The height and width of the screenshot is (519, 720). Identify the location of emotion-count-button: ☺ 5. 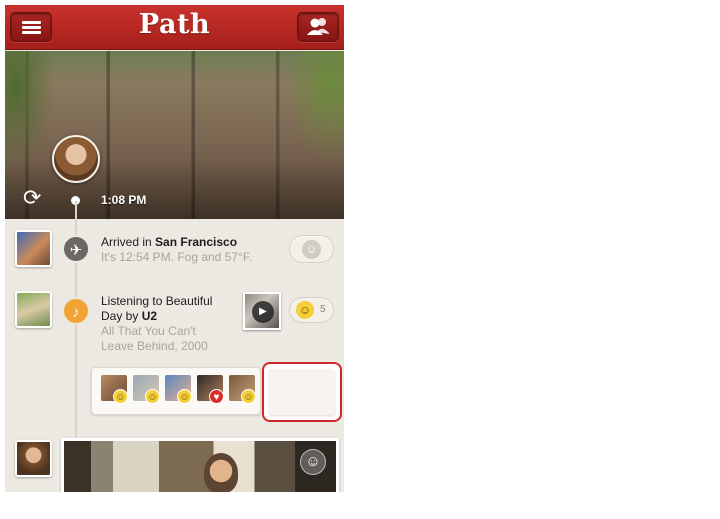
(311, 310).